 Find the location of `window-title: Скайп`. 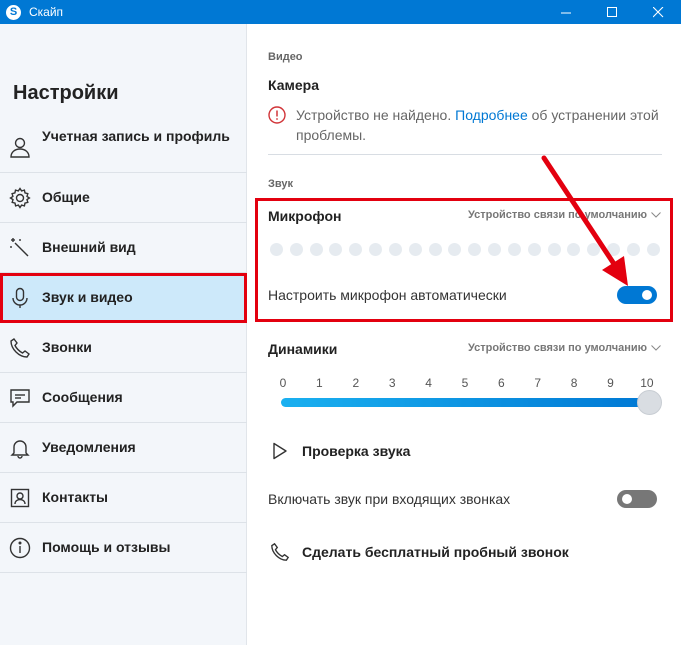

window-title: Скайп is located at coordinates (46, 12).